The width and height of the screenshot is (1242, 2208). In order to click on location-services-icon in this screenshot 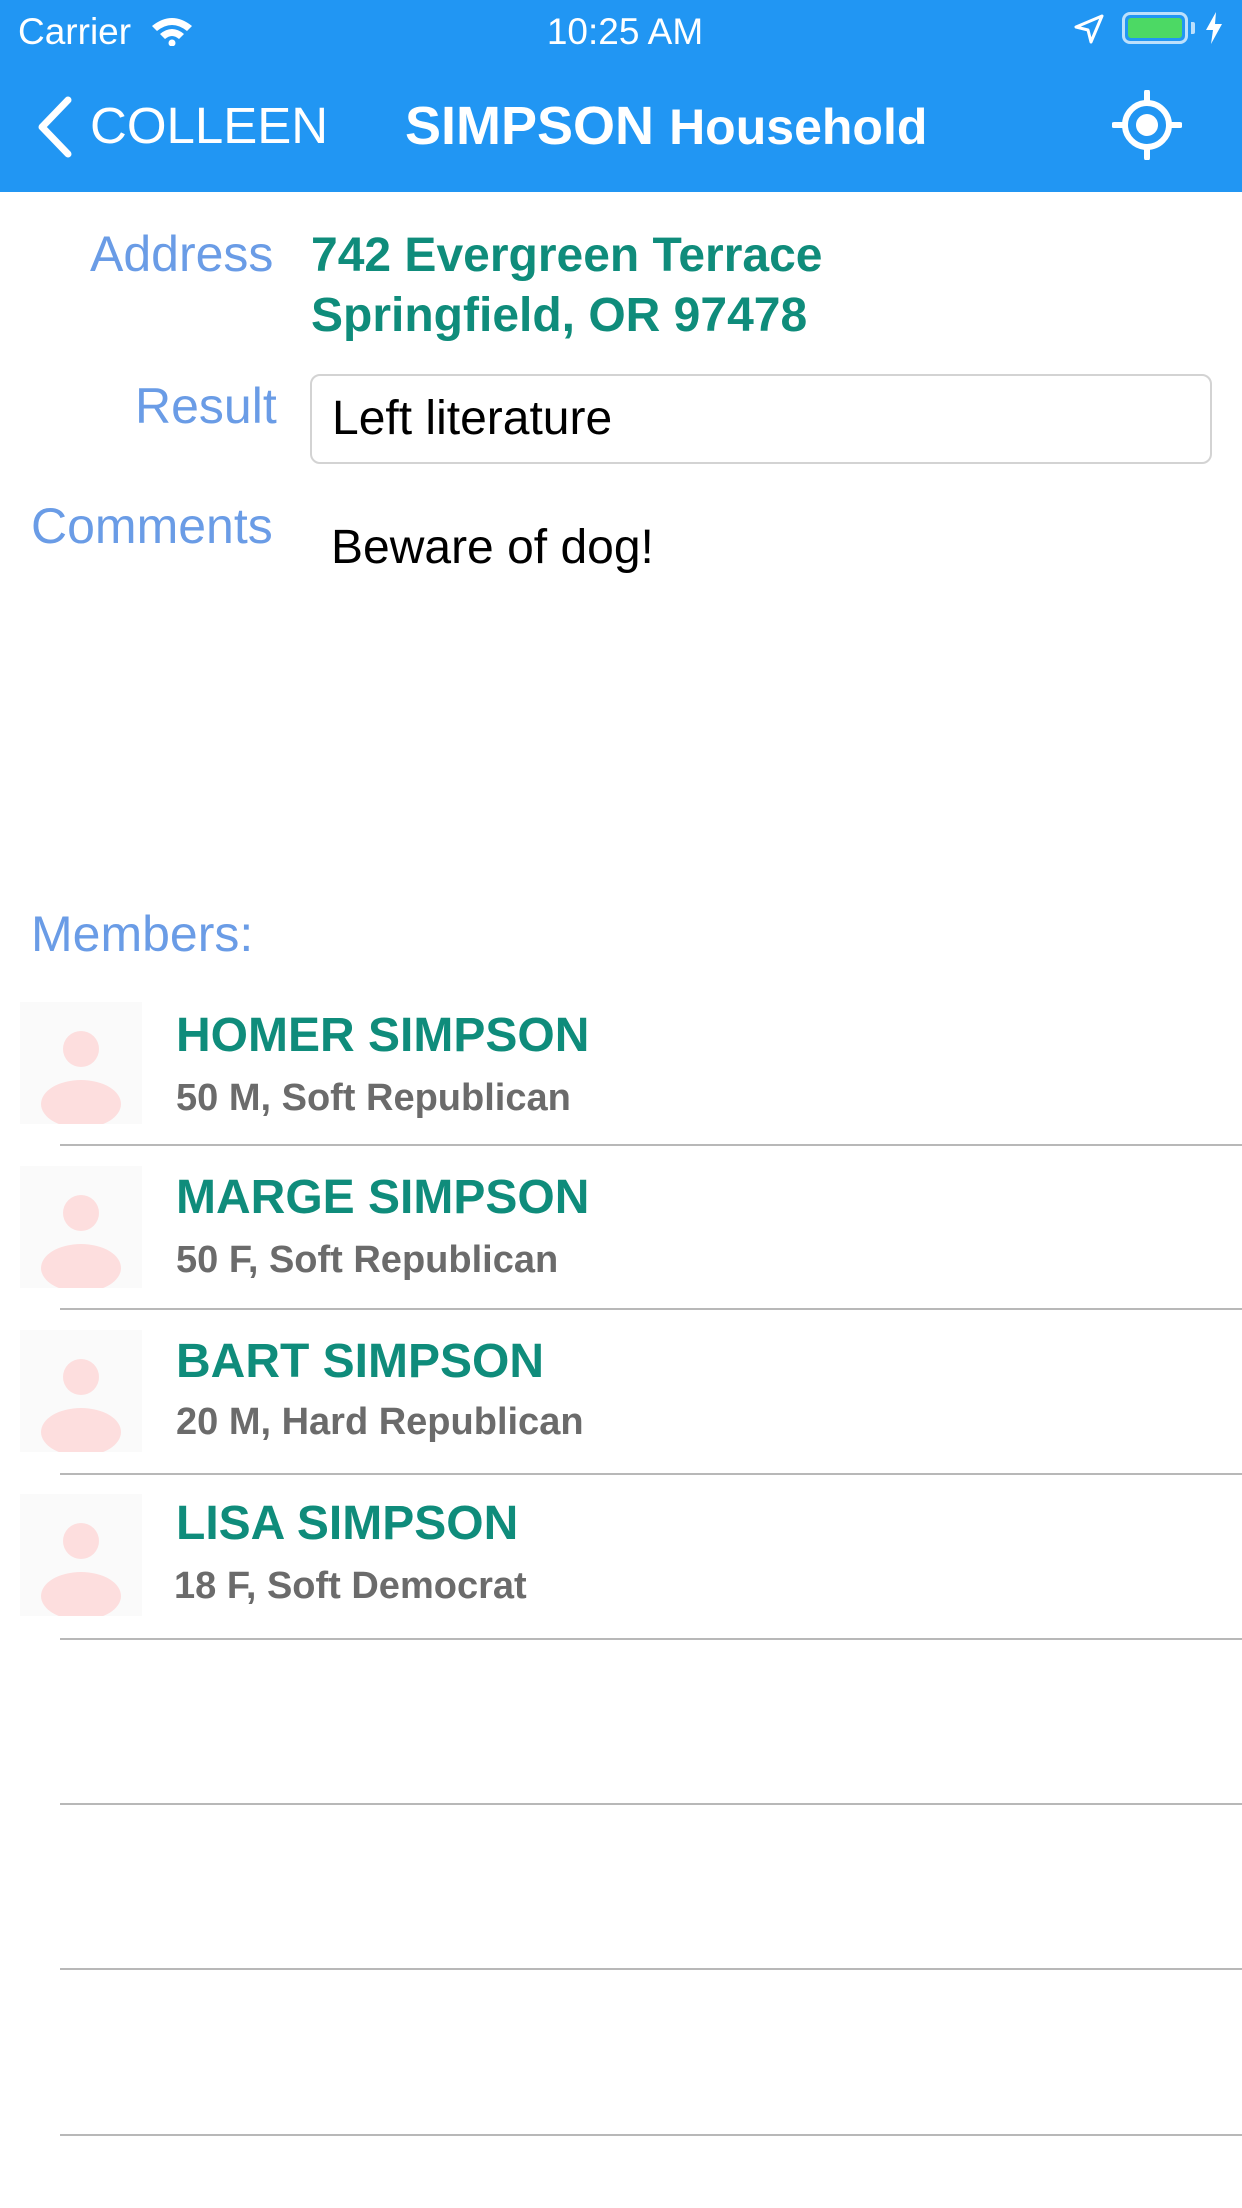, I will do `click(1089, 31)`.